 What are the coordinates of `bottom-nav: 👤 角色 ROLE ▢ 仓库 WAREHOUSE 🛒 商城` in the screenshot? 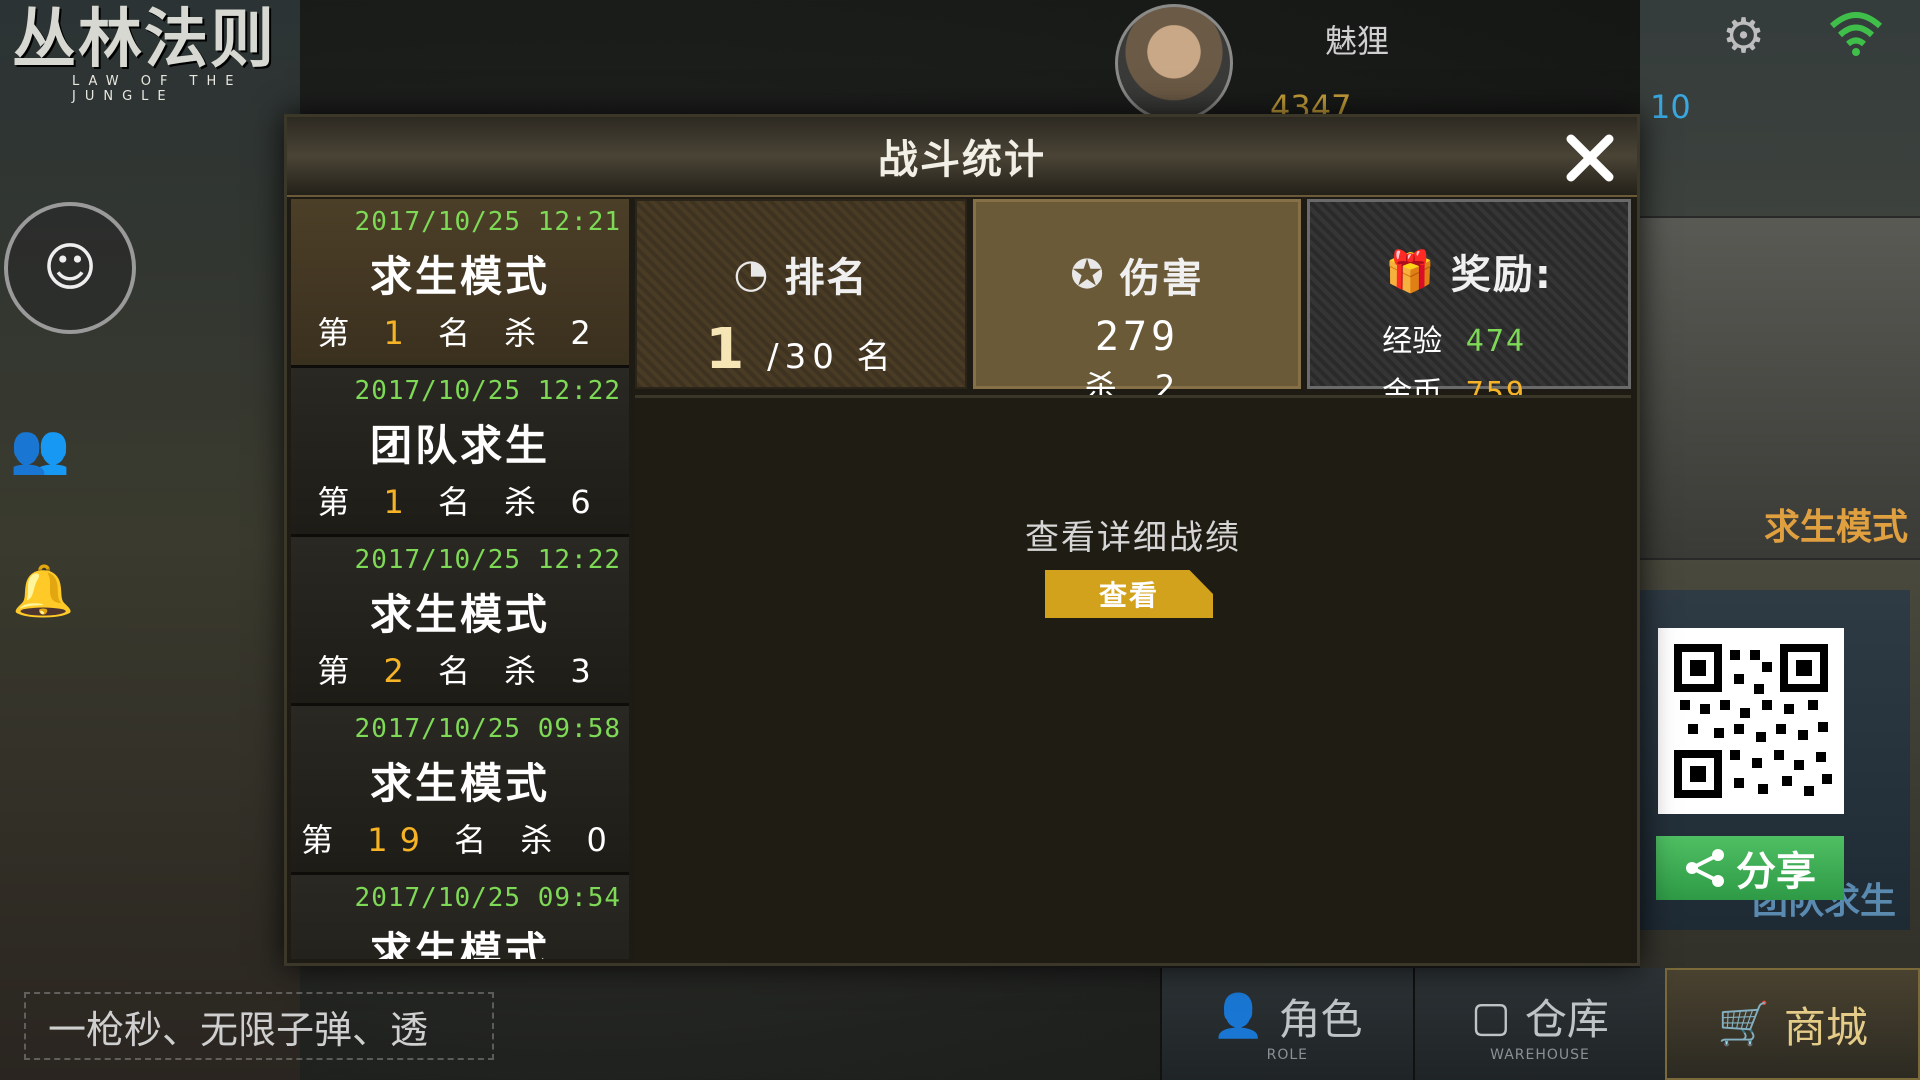 It's located at (1540, 1024).